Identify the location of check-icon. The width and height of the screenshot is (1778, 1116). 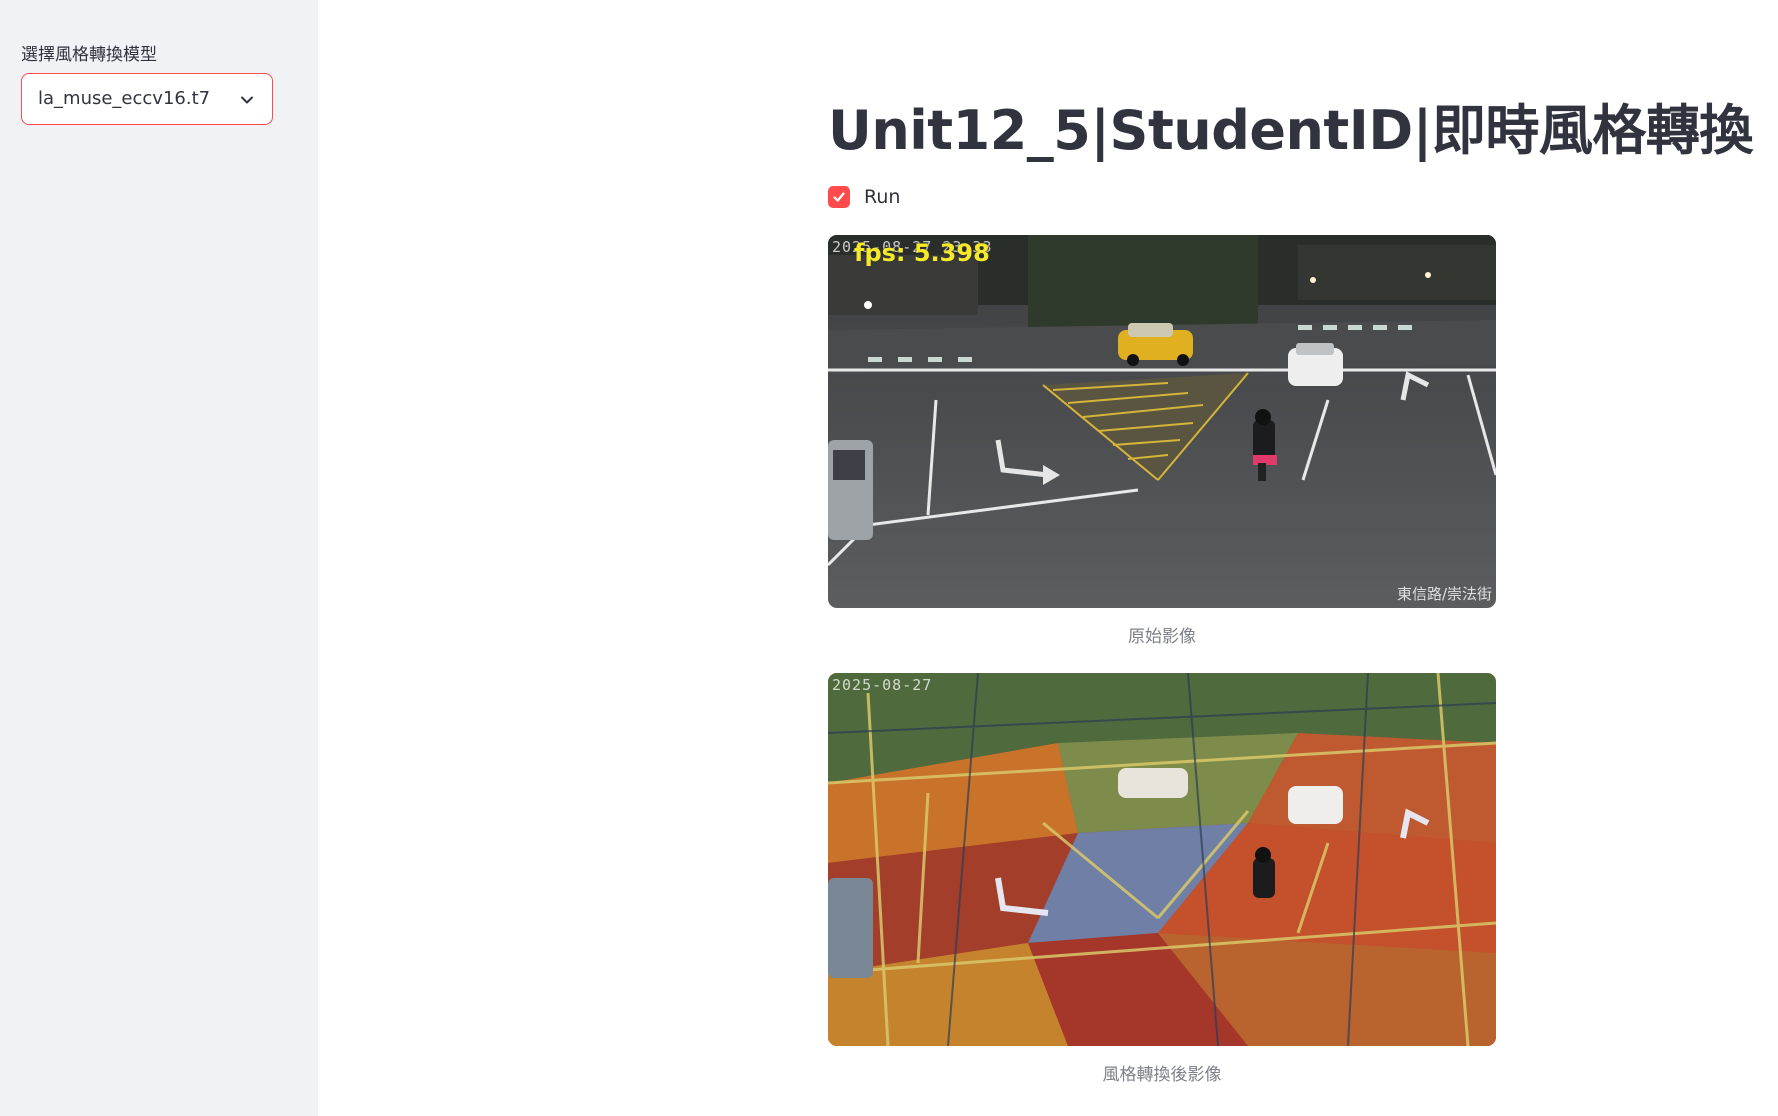
(839, 197).